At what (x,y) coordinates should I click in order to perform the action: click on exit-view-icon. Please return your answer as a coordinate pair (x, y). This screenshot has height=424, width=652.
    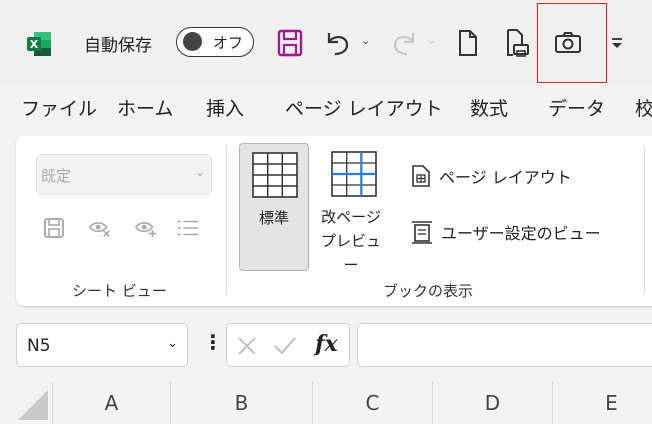
    Looking at the image, I should click on (100, 228).